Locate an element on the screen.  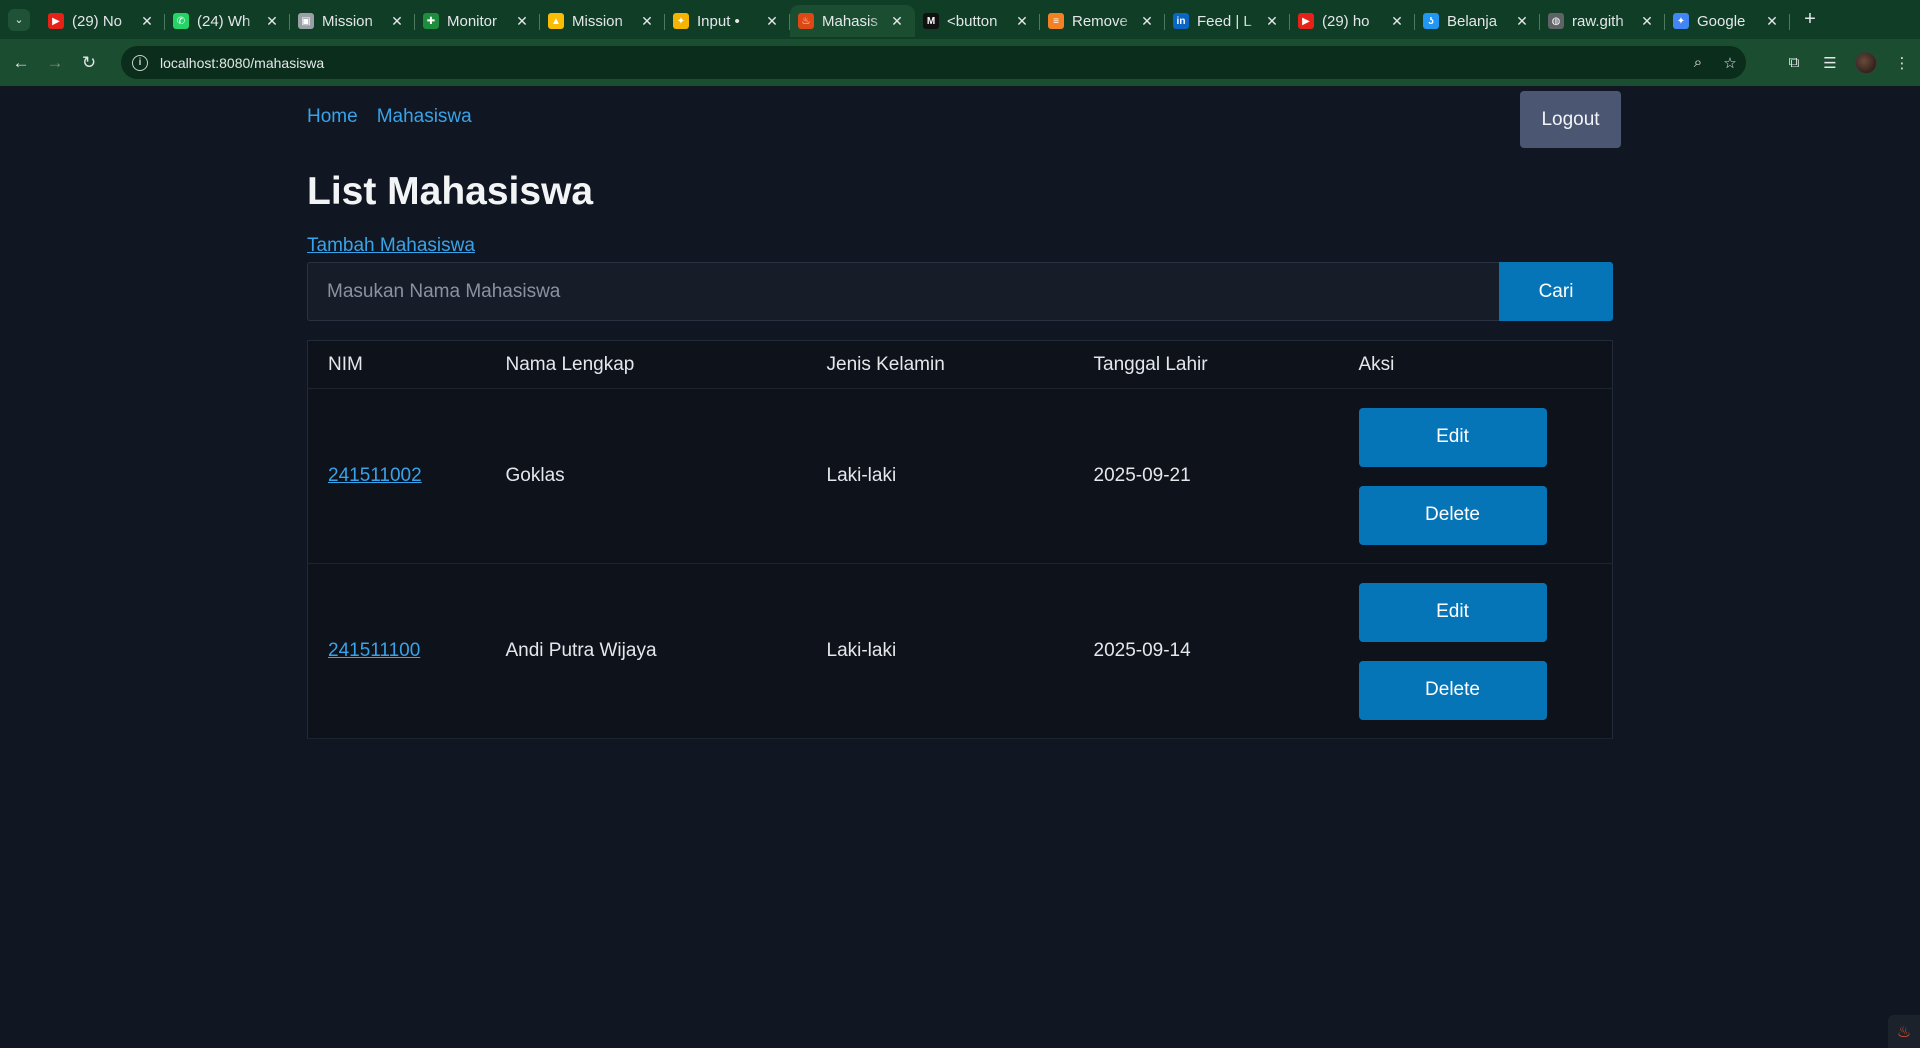
back-arrow-icon: ← is located at coordinates (21, 63).